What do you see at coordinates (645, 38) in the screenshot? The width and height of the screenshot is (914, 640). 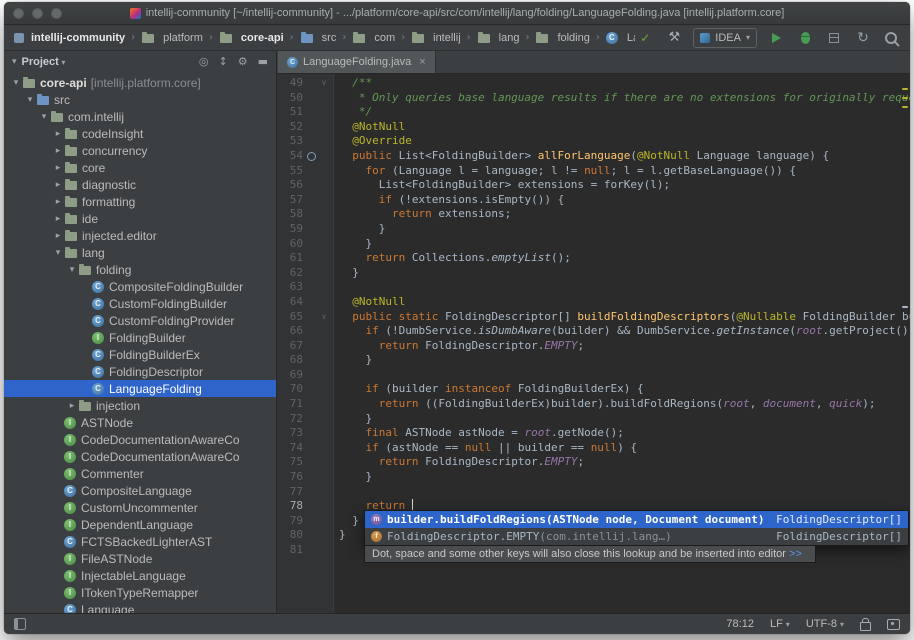 I see `inspect-code-icon: ✓` at bounding box center [645, 38].